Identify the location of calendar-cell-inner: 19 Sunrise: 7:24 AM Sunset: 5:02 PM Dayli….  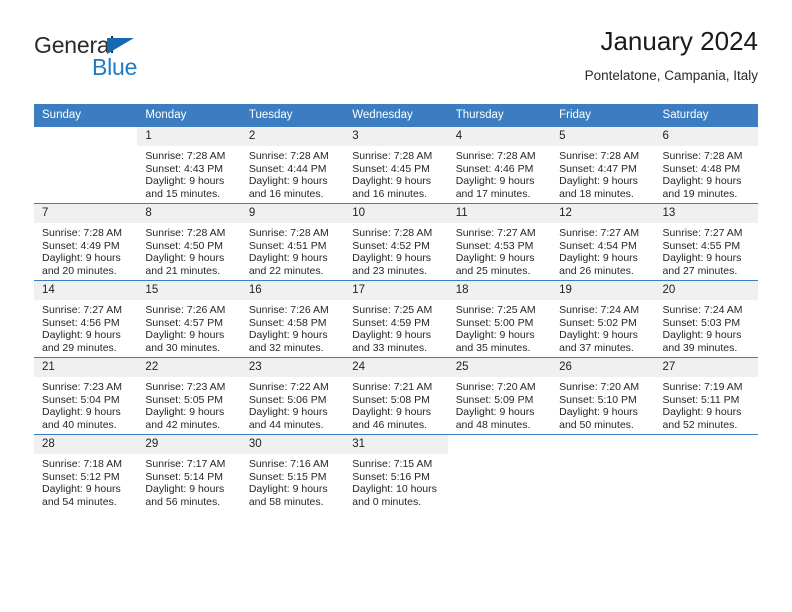
(603, 319).